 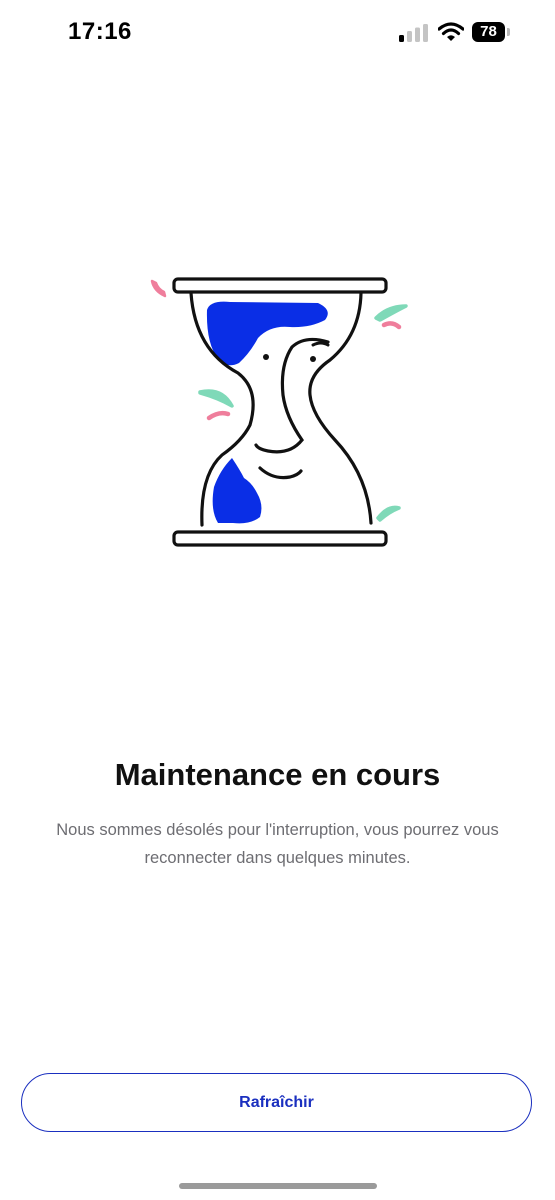 What do you see at coordinates (277, 33) in the screenshot?
I see `status-bar: 17:16 78` at bounding box center [277, 33].